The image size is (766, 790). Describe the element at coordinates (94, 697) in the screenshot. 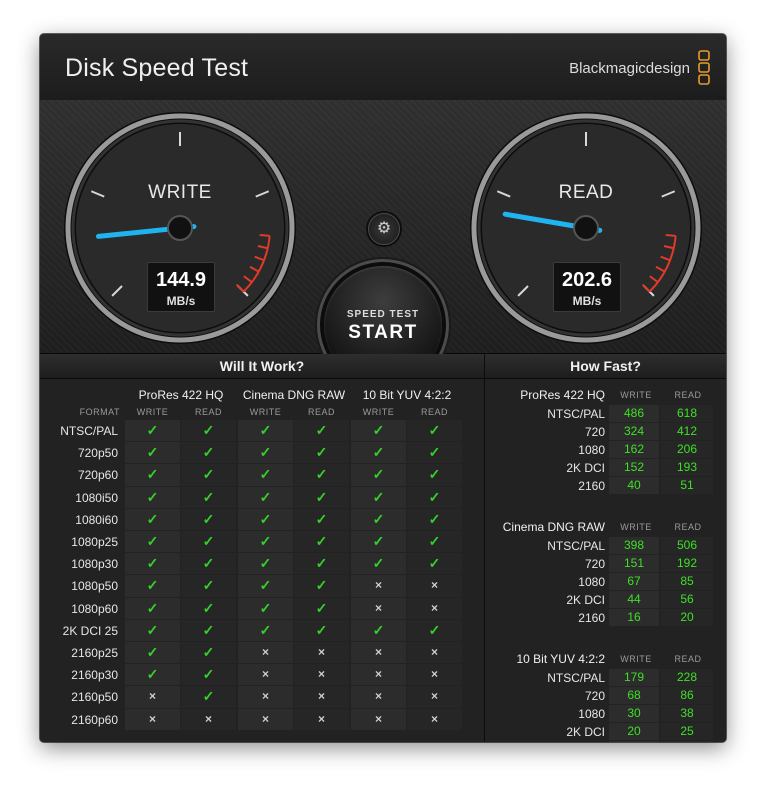

I see `format-row-label: 2160p50` at that location.